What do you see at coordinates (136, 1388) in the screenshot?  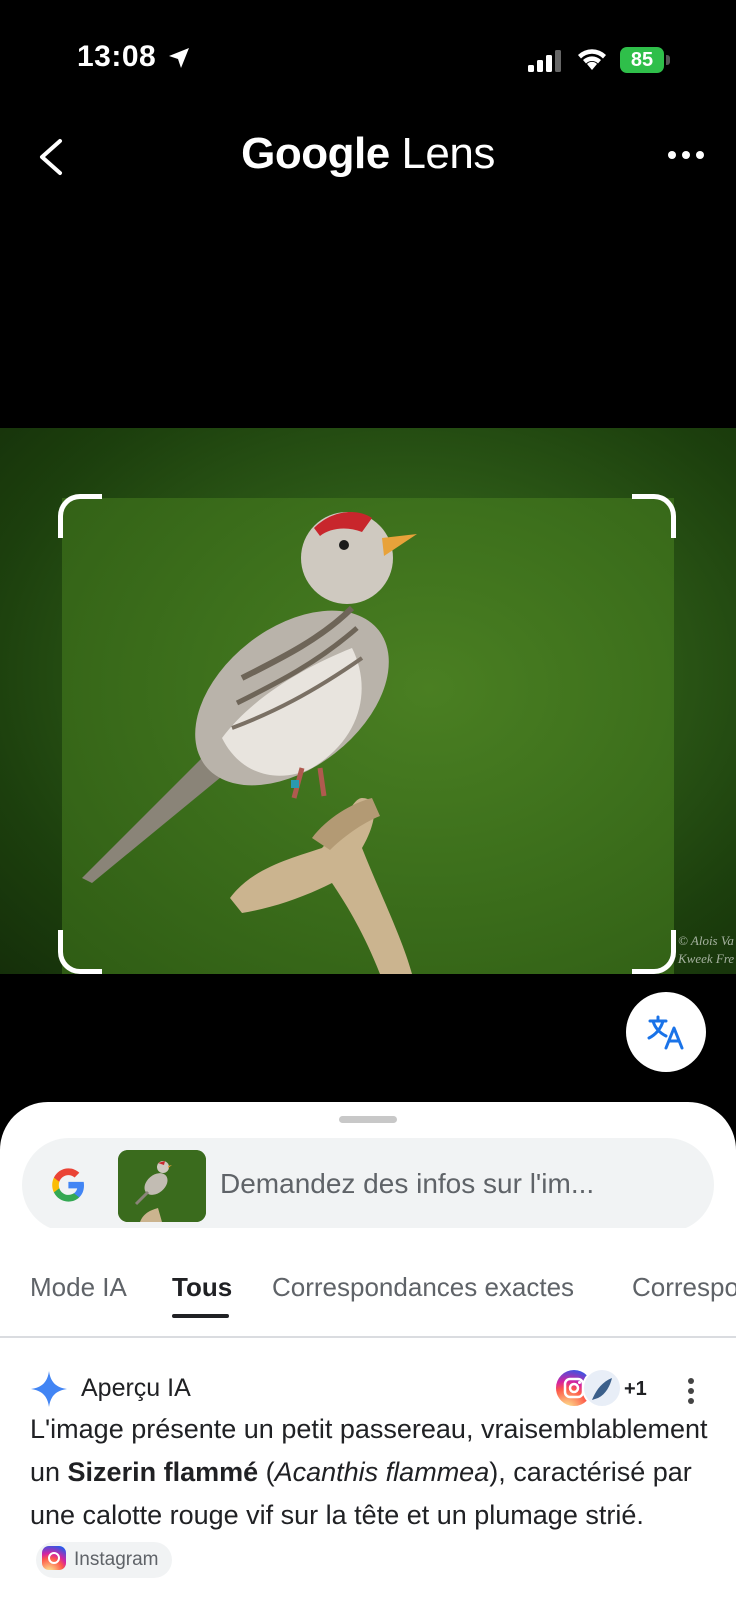 I see `ai-overview-title: Aperçu IA` at bounding box center [136, 1388].